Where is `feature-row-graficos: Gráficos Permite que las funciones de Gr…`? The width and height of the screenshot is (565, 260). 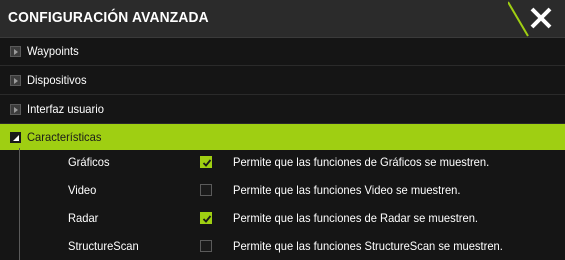
feature-row-graficos: Gráficos Permite que las funciones de Gr… is located at coordinates (282, 162).